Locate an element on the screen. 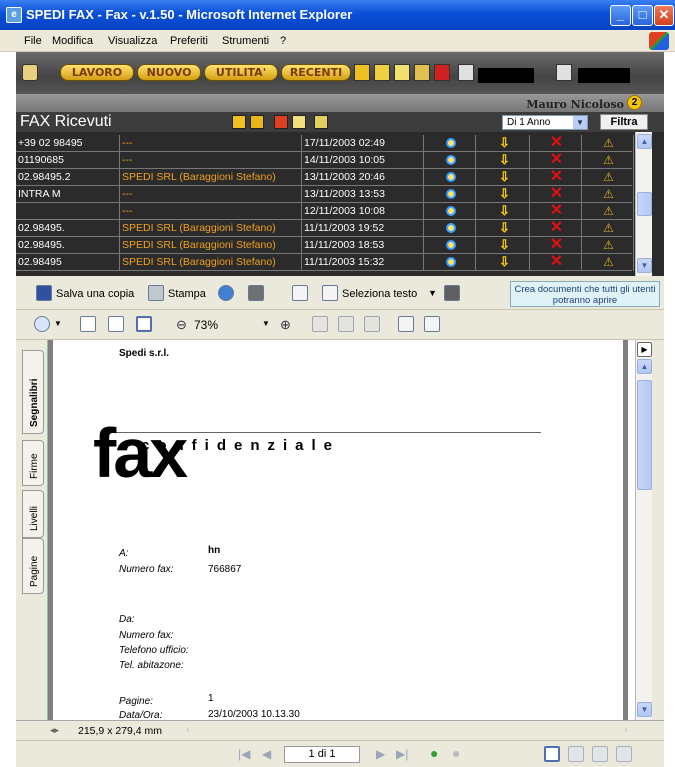  page-layout-icon is located at coordinates (372, 324).